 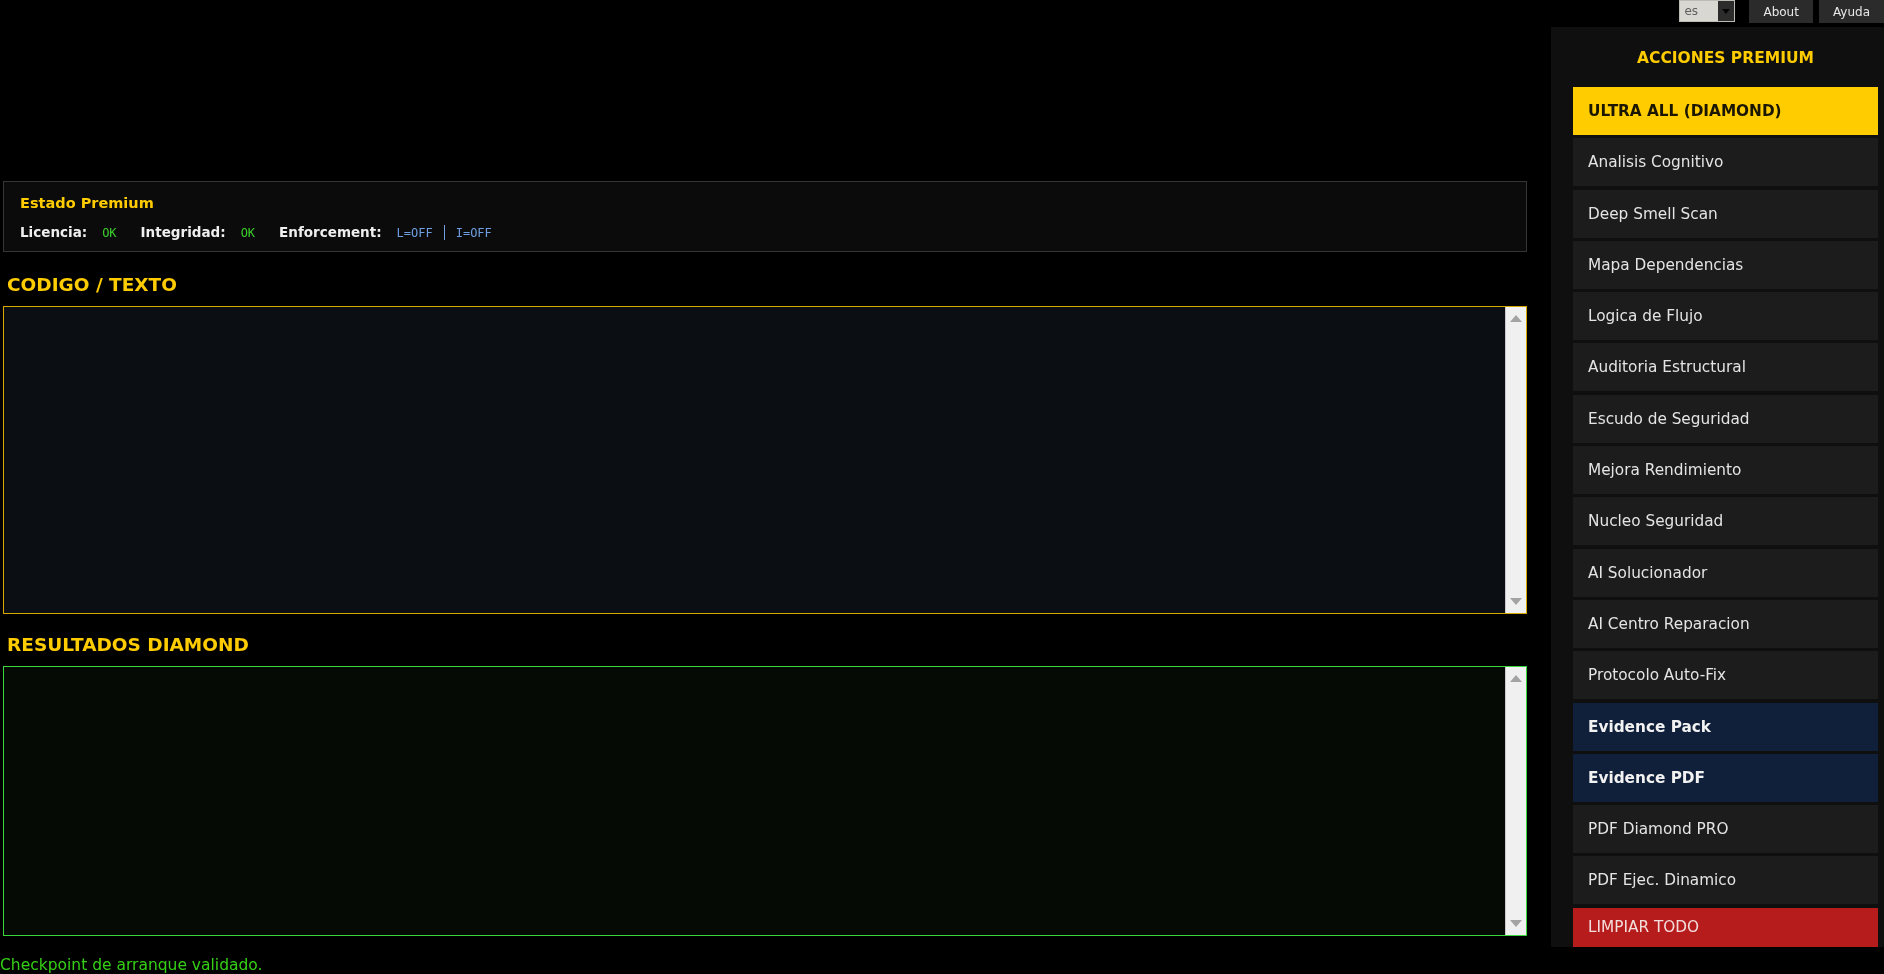 What do you see at coordinates (1725, 675) in the screenshot?
I see `action-button: Protocolo Auto-Fix` at bounding box center [1725, 675].